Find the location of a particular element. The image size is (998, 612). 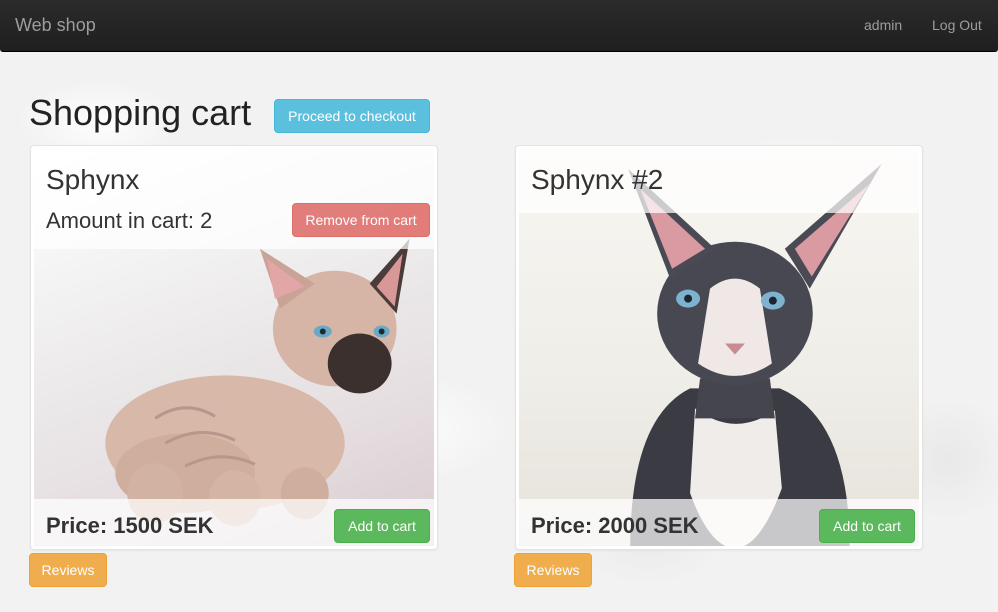

brand-link: Web shop is located at coordinates (55, 25).